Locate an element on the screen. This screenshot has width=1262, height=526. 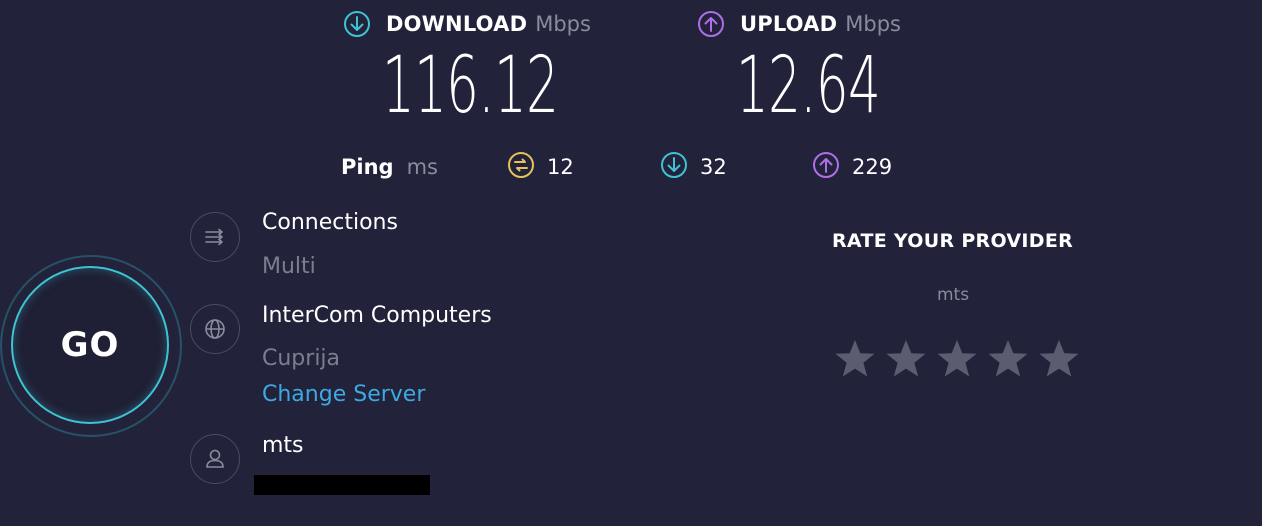
connections-value: Multi is located at coordinates (289, 266).